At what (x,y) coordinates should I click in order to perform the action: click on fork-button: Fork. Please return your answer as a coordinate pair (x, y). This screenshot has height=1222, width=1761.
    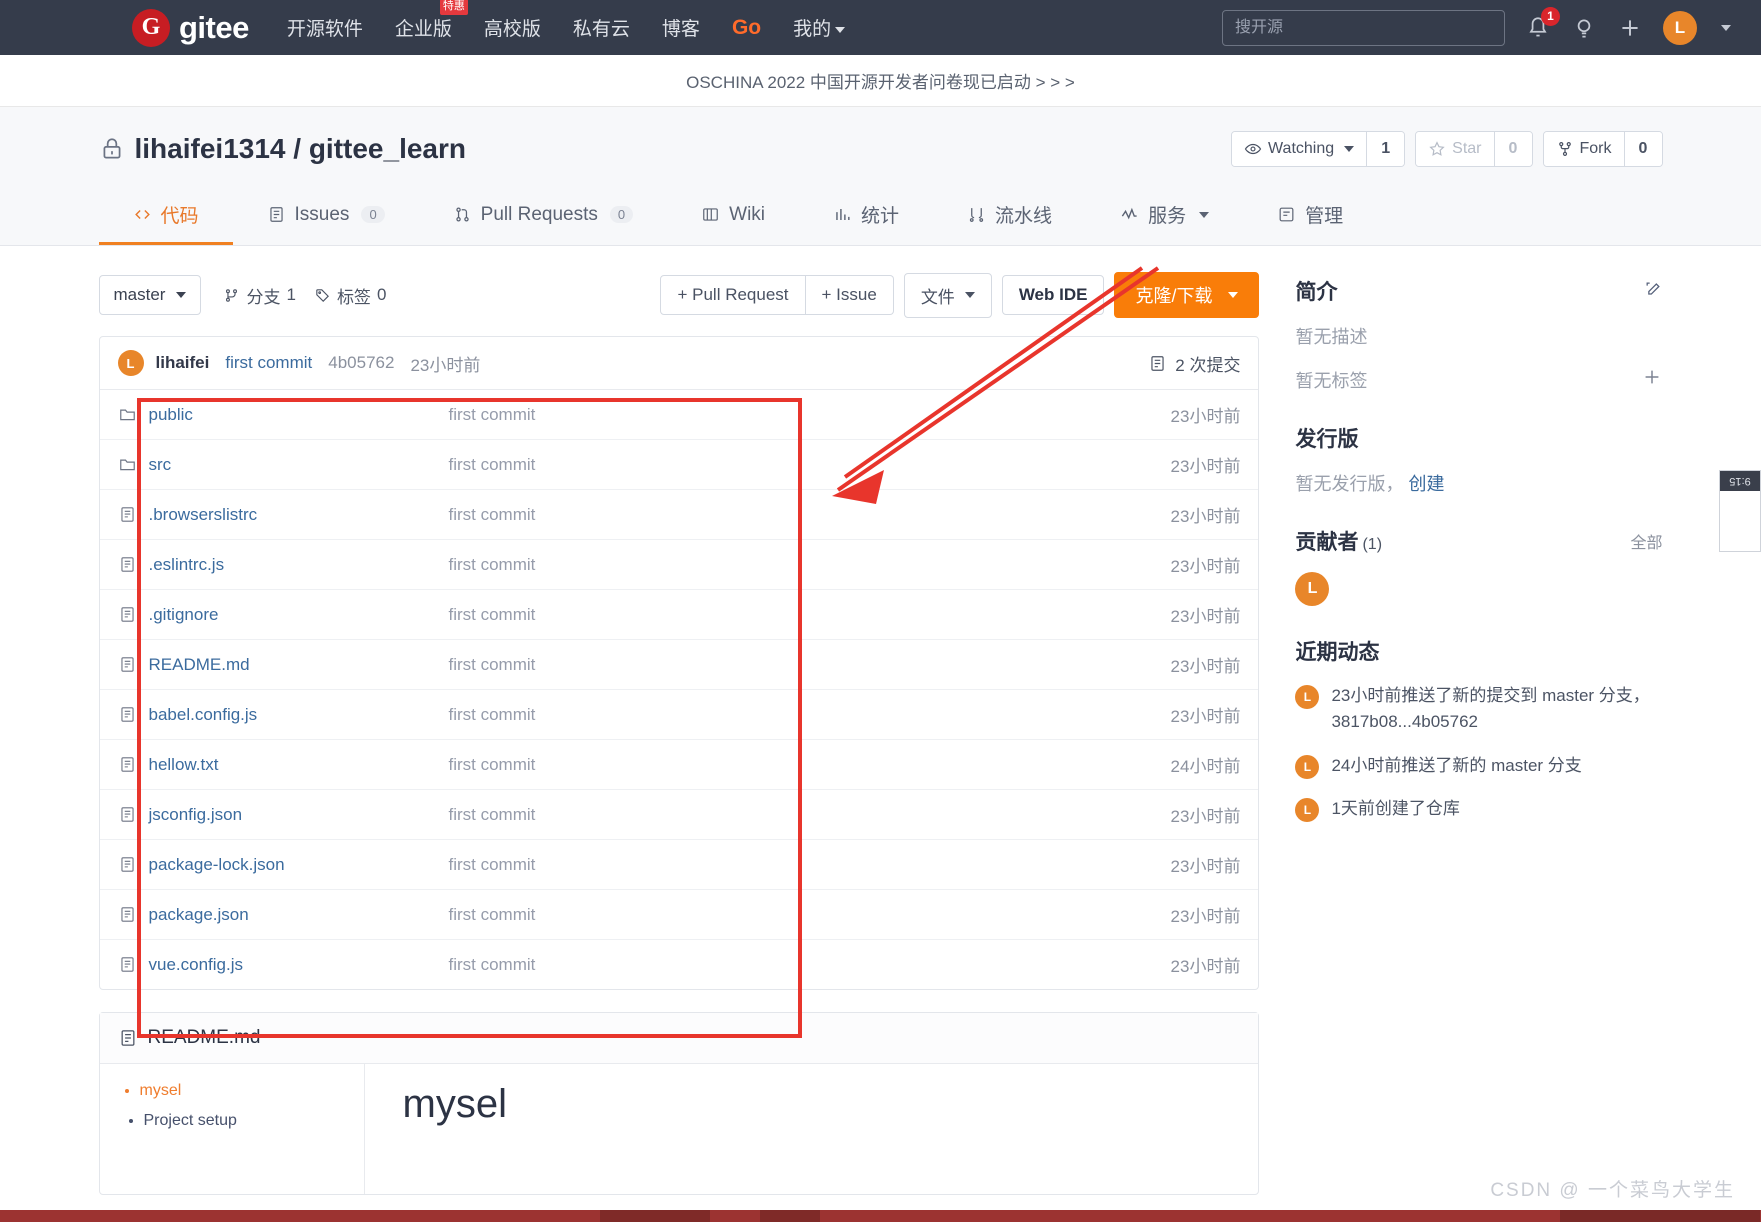
    Looking at the image, I should click on (1583, 149).